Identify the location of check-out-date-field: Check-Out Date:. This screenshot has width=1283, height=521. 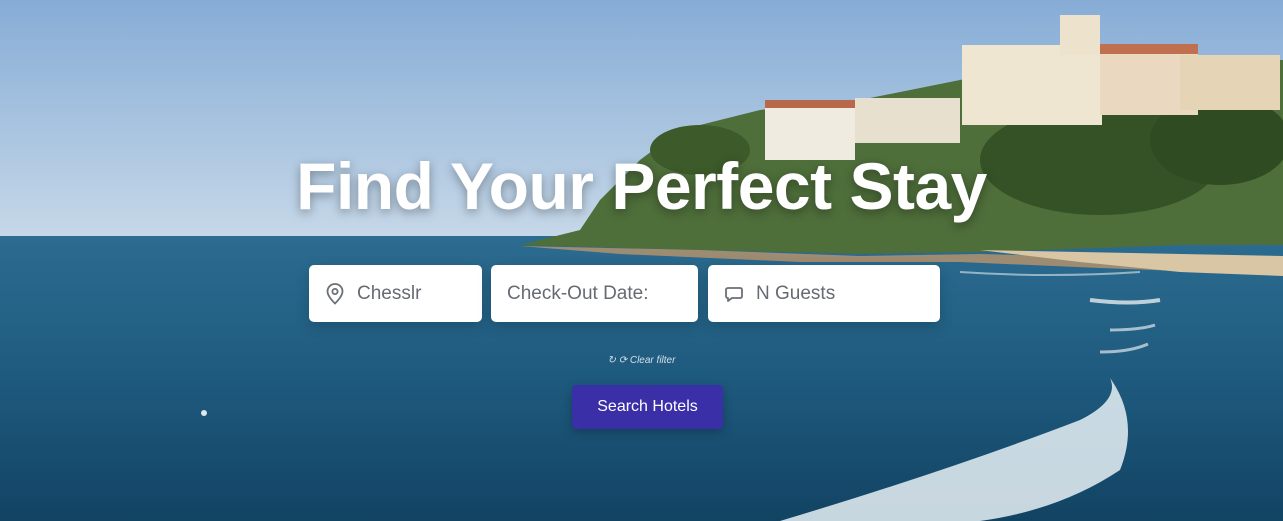
(594, 293).